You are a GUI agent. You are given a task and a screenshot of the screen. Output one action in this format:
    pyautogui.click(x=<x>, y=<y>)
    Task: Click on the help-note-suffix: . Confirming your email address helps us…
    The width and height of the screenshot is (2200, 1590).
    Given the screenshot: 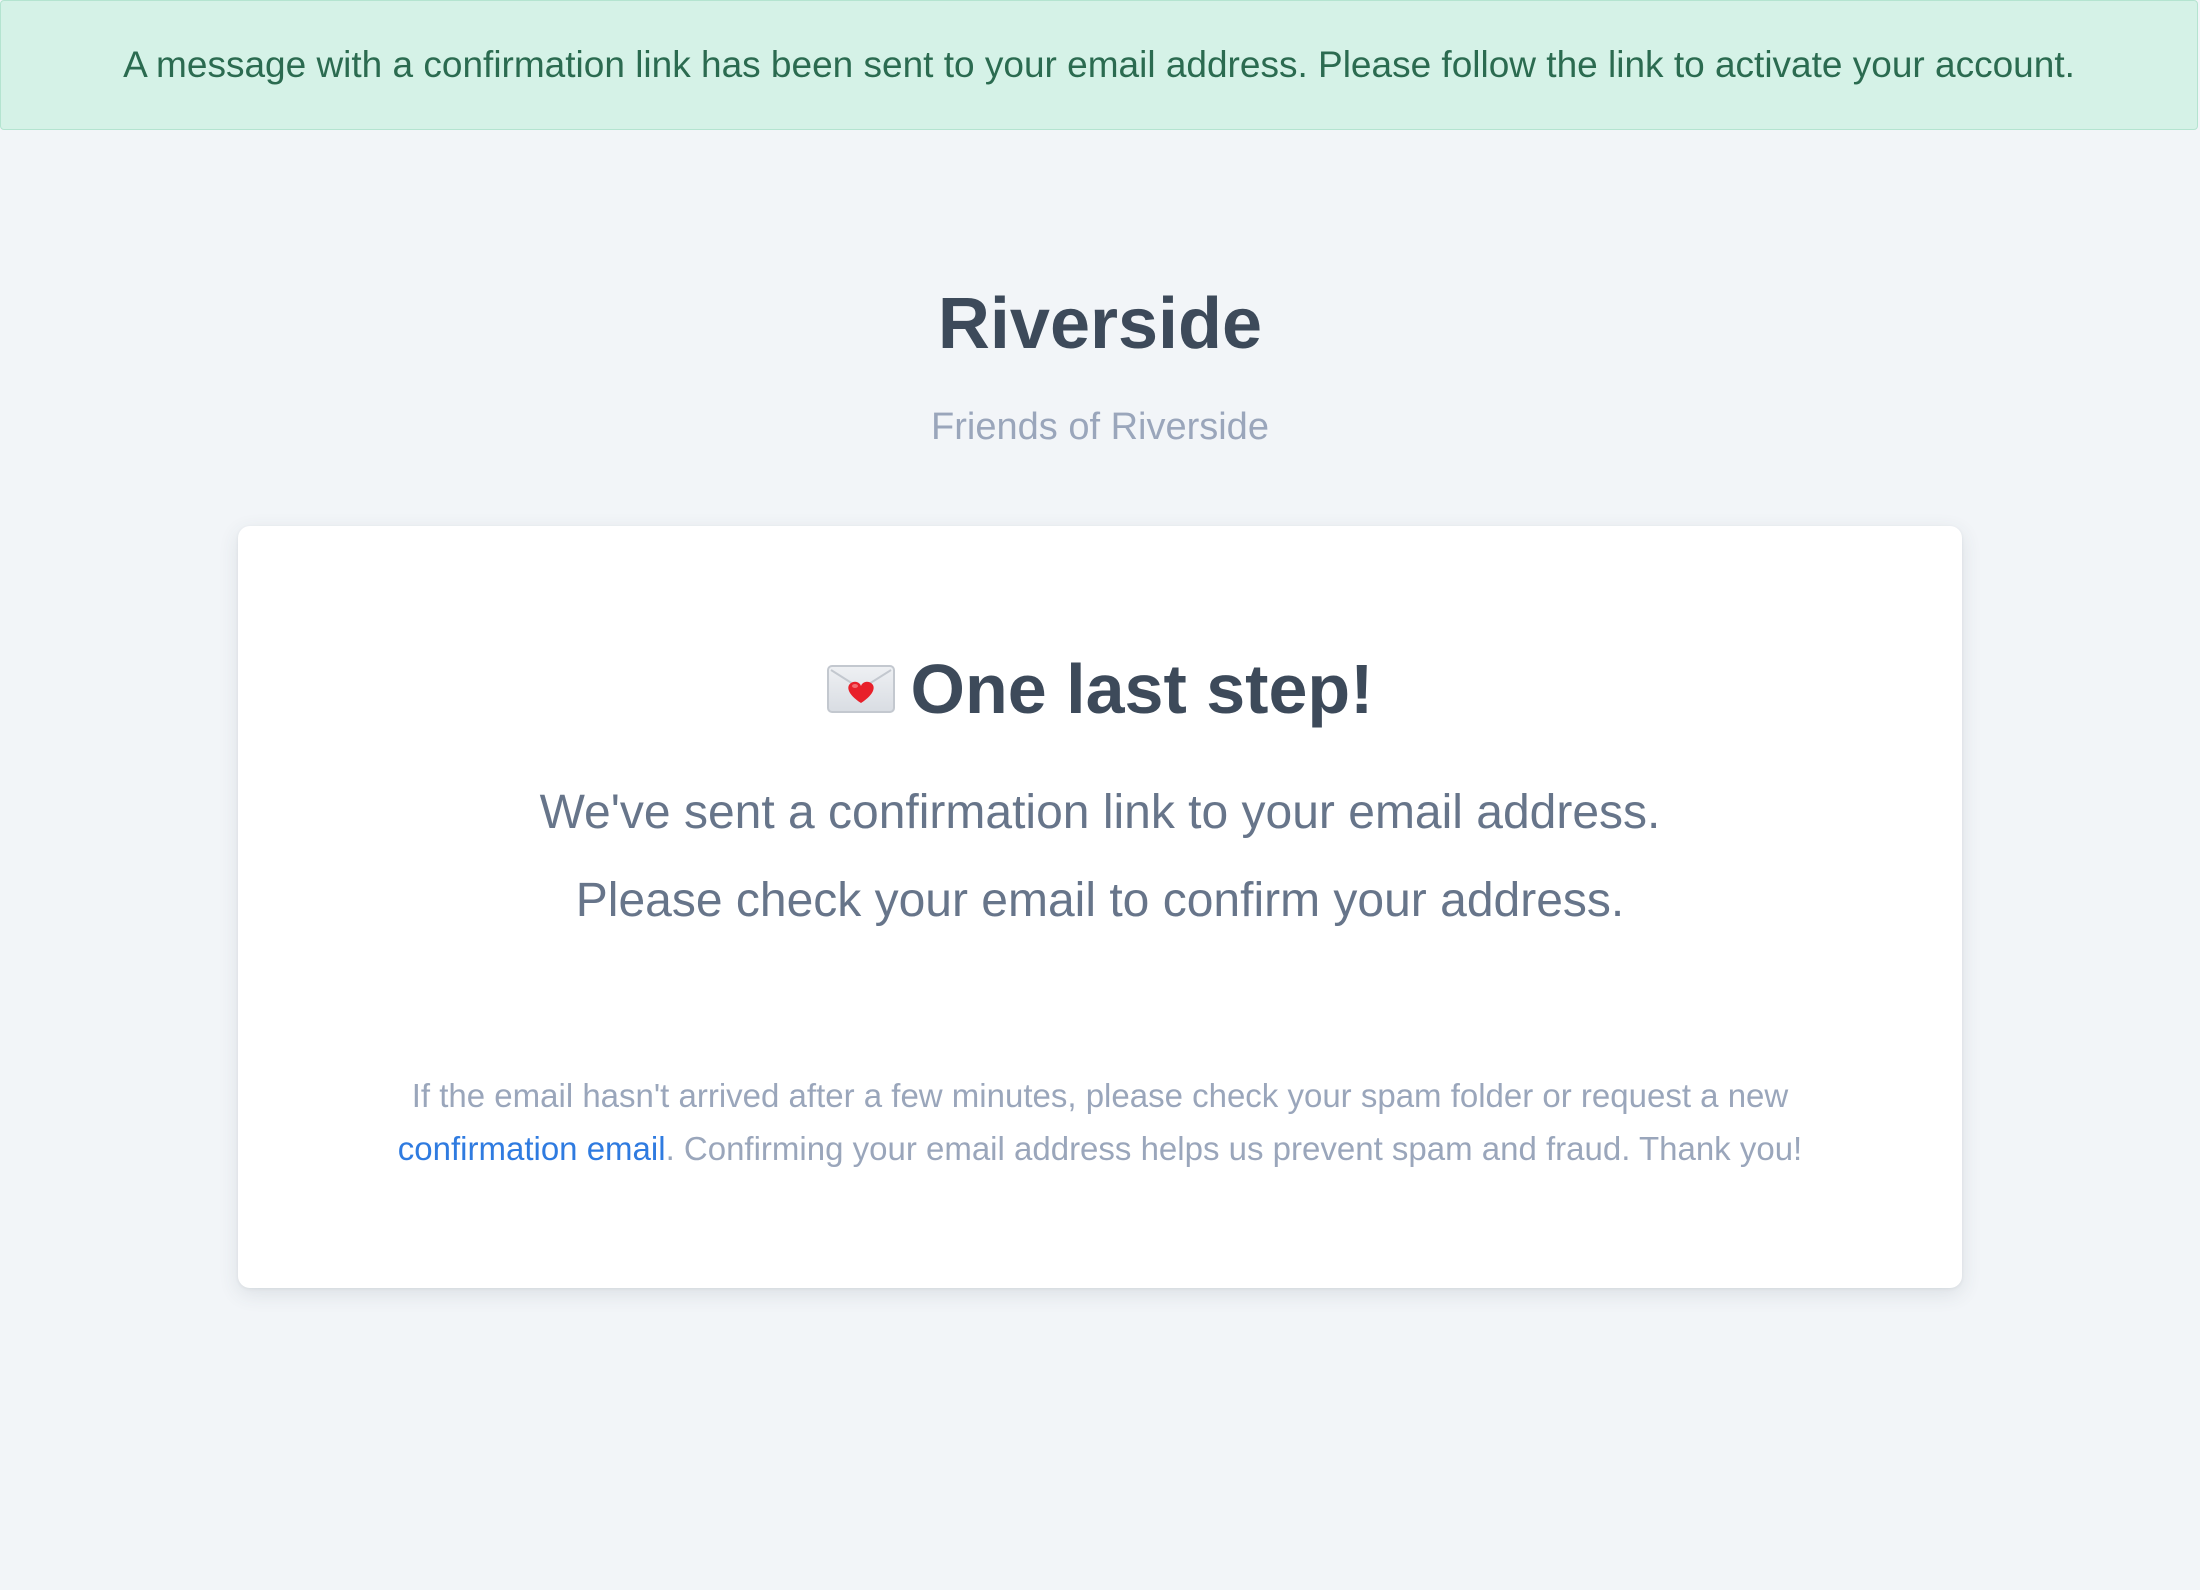 What is the action you would take?
    pyautogui.click(x=1234, y=1148)
    